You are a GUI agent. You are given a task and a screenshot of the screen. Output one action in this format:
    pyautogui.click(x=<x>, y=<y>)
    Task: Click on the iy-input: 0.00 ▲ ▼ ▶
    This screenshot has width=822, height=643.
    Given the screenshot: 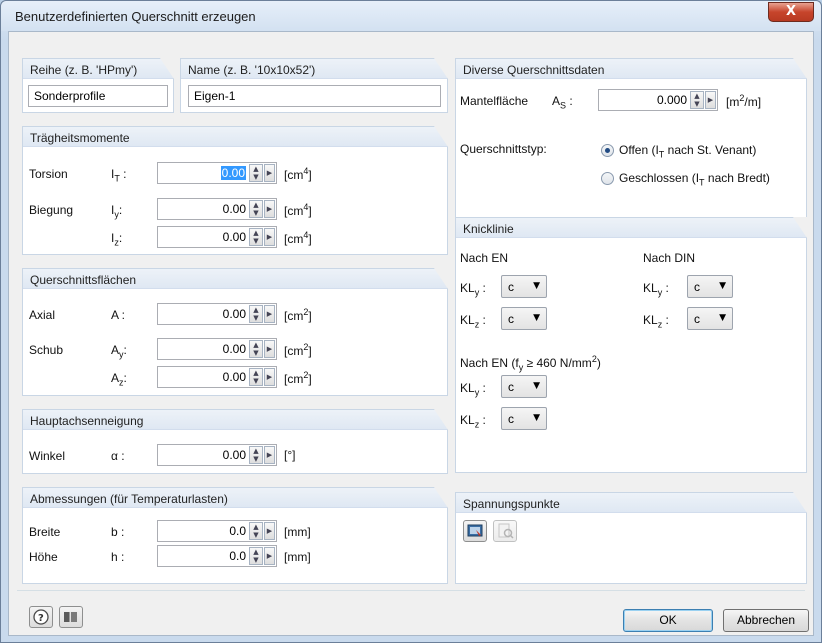 What is the action you would take?
    pyautogui.click(x=217, y=209)
    